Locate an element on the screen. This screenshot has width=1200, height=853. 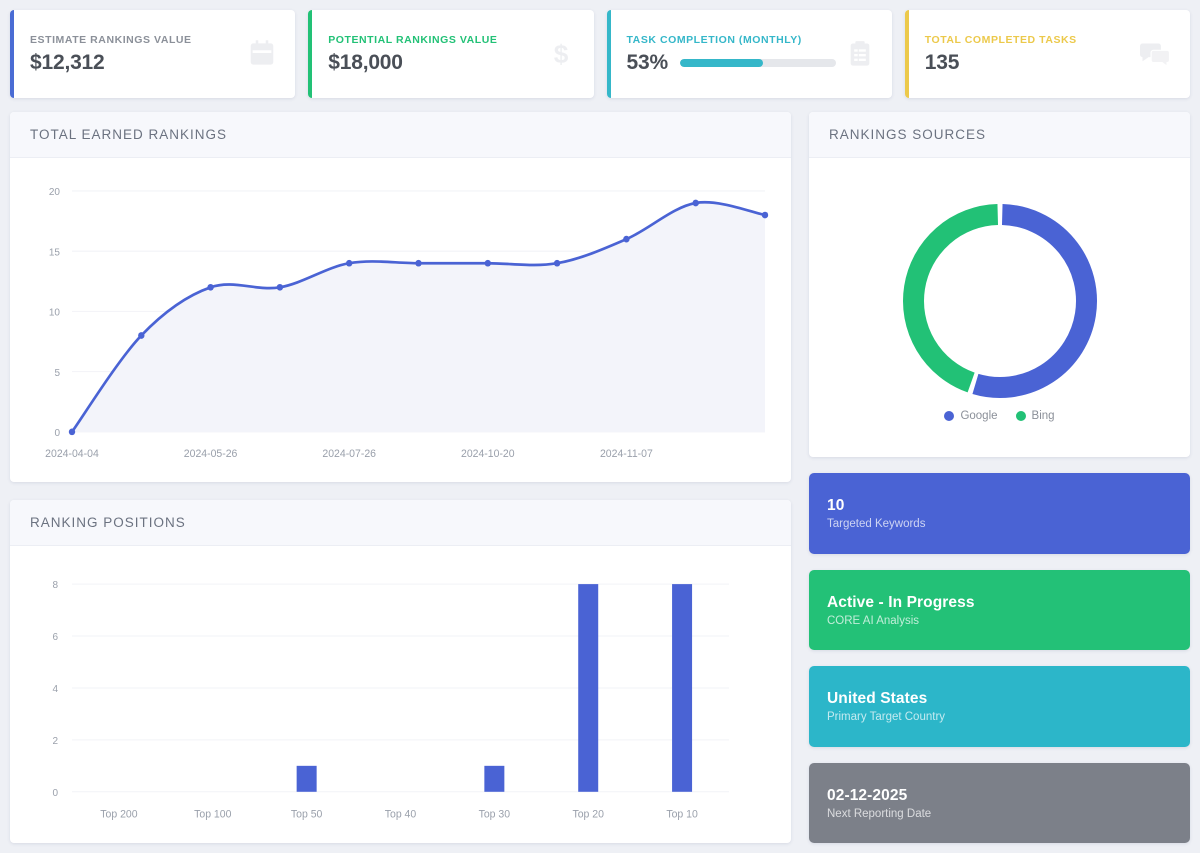
panel-header: TOTAL EARNED RANKINGS is located at coordinates (400, 135).